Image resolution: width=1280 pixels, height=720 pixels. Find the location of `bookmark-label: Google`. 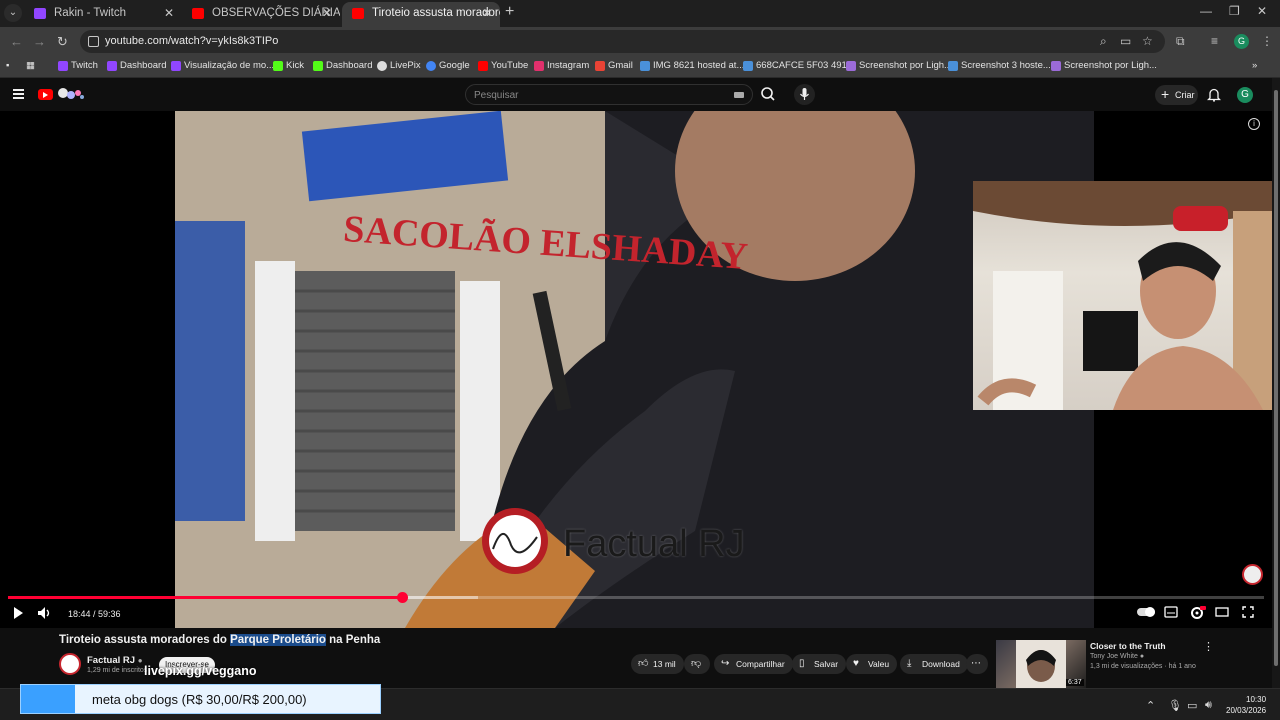

bookmark-label: Google is located at coordinates (454, 65).